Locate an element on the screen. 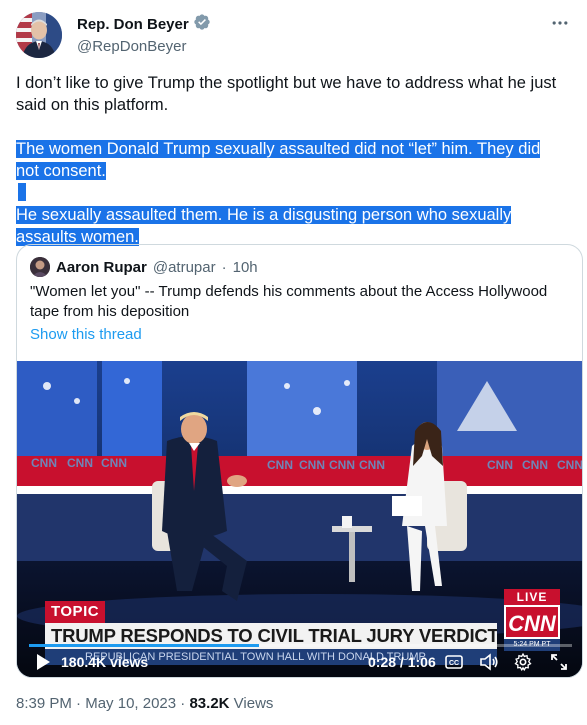 Image resolution: width=587 pixels, height=725 pixels. captions-button: CC is located at coordinates (454, 662).